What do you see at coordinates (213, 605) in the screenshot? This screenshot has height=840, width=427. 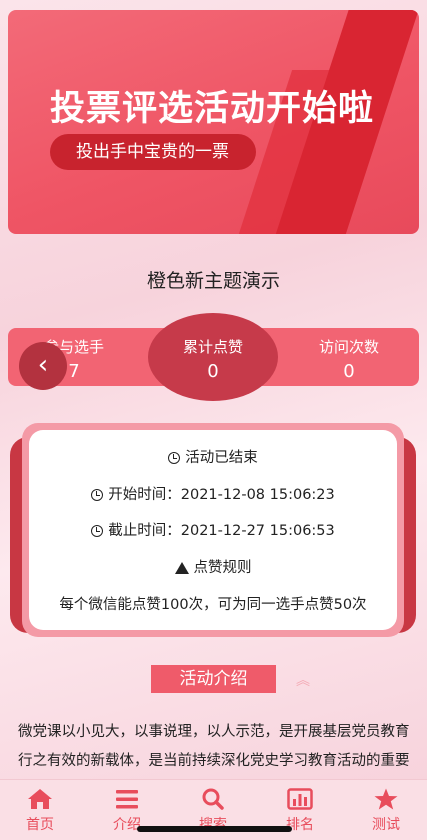 I see `rules-text: 每个微信能点赞100次，可为同一选手点赞50次` at bounding box center [213, 605].